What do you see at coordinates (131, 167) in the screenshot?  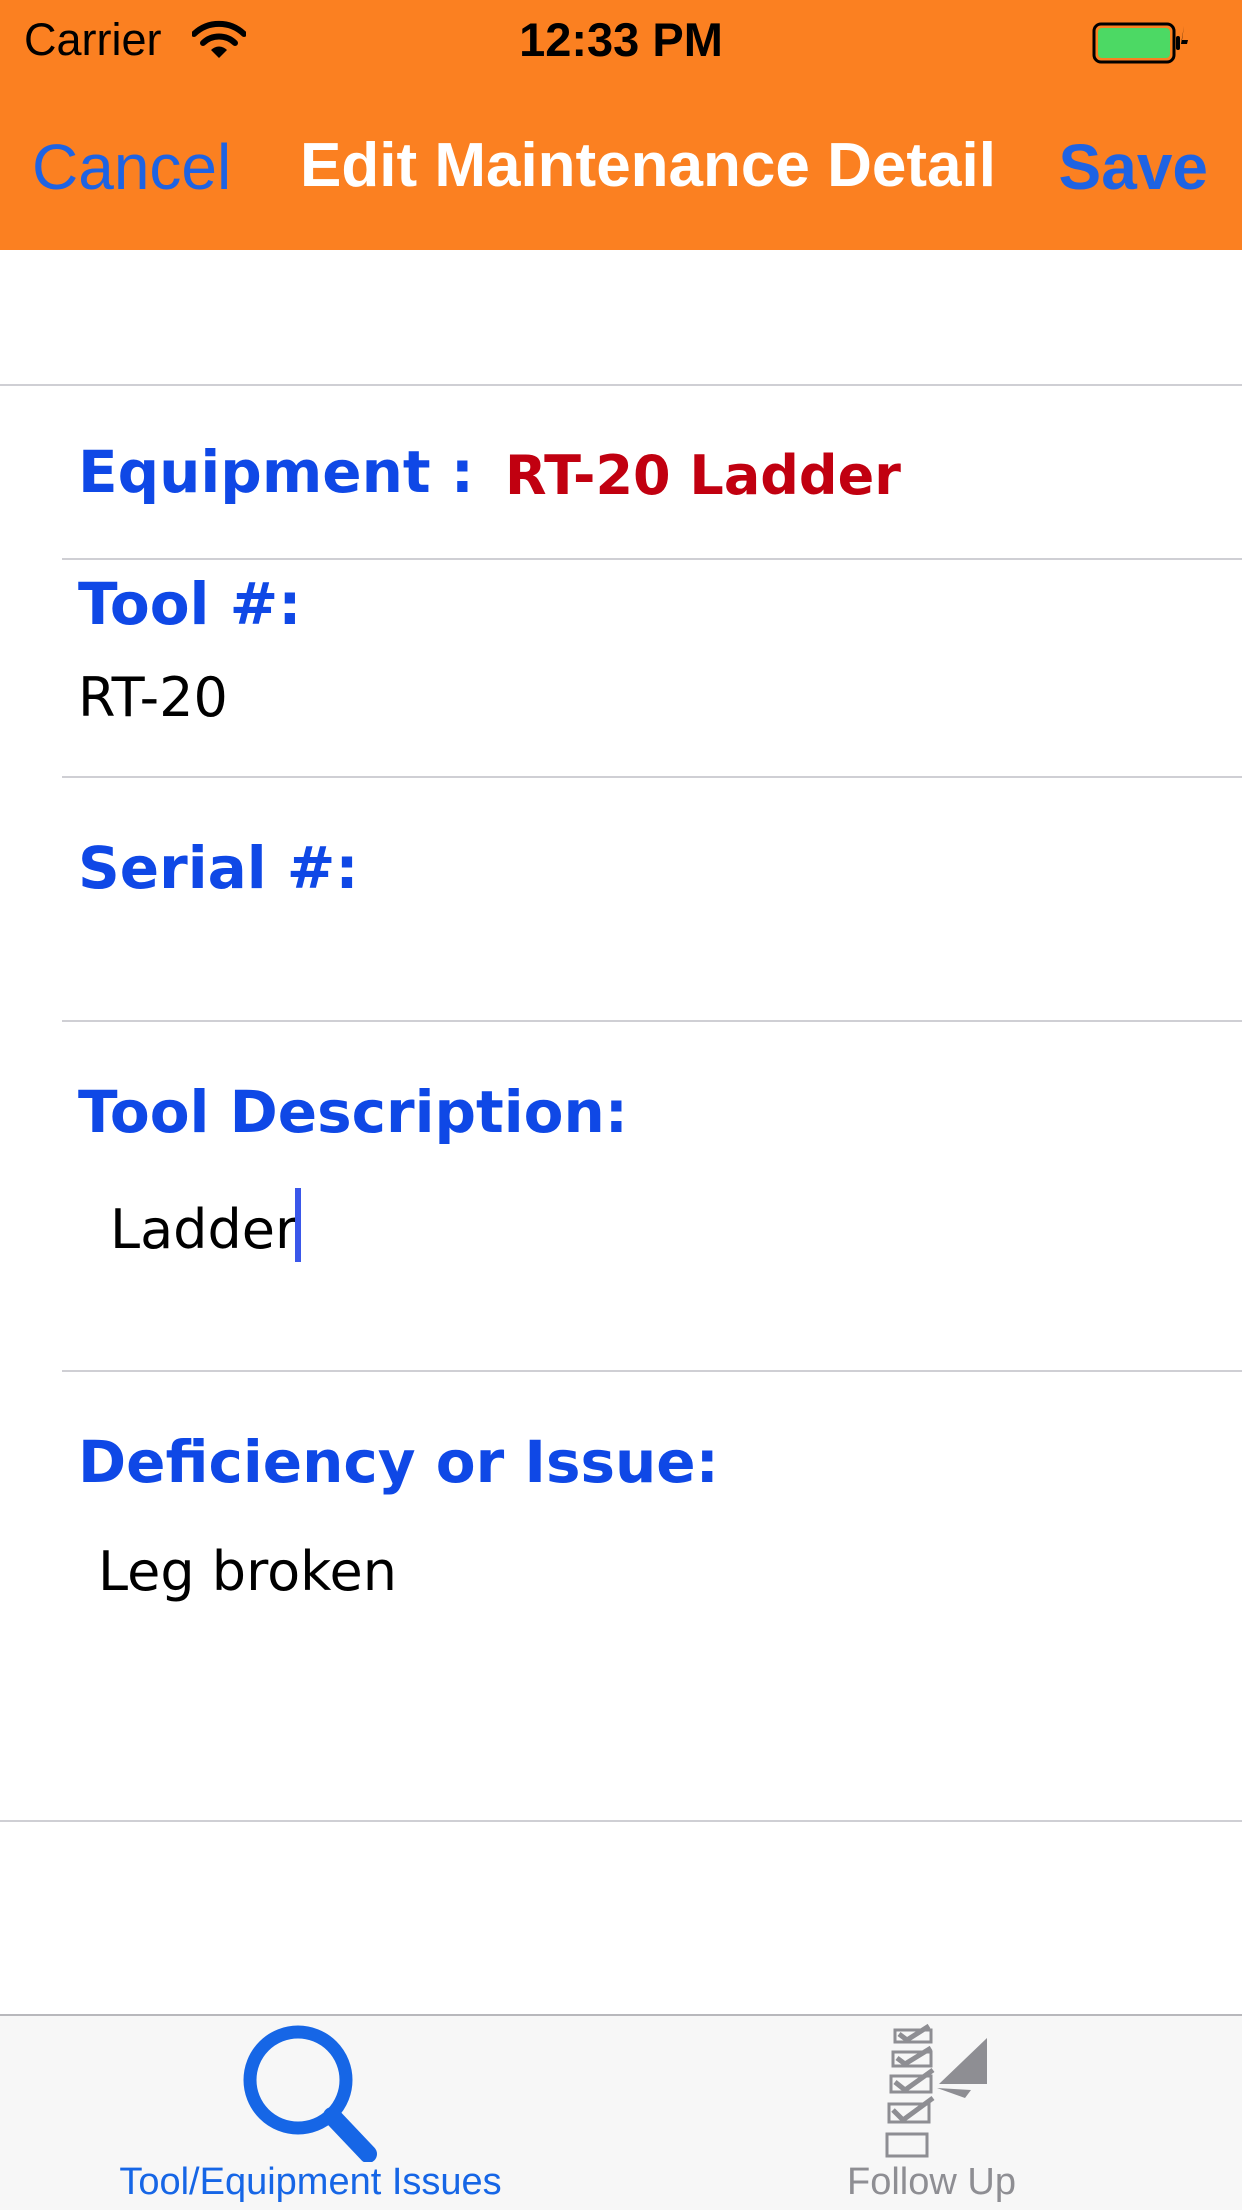 I see `cancel-button: Cancel` at bounding box center [131, 167].